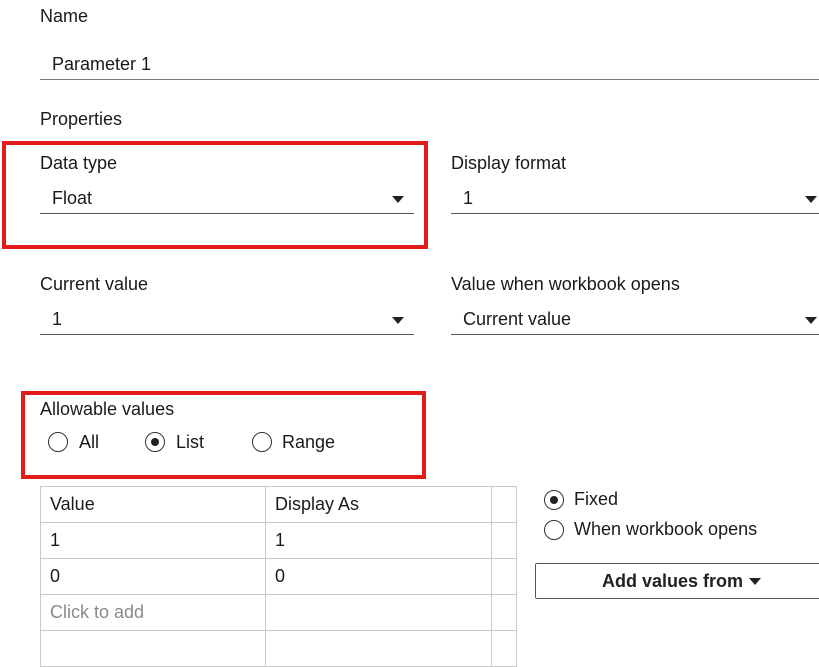  I want to click on data-type-highlight, so click(215, 195).